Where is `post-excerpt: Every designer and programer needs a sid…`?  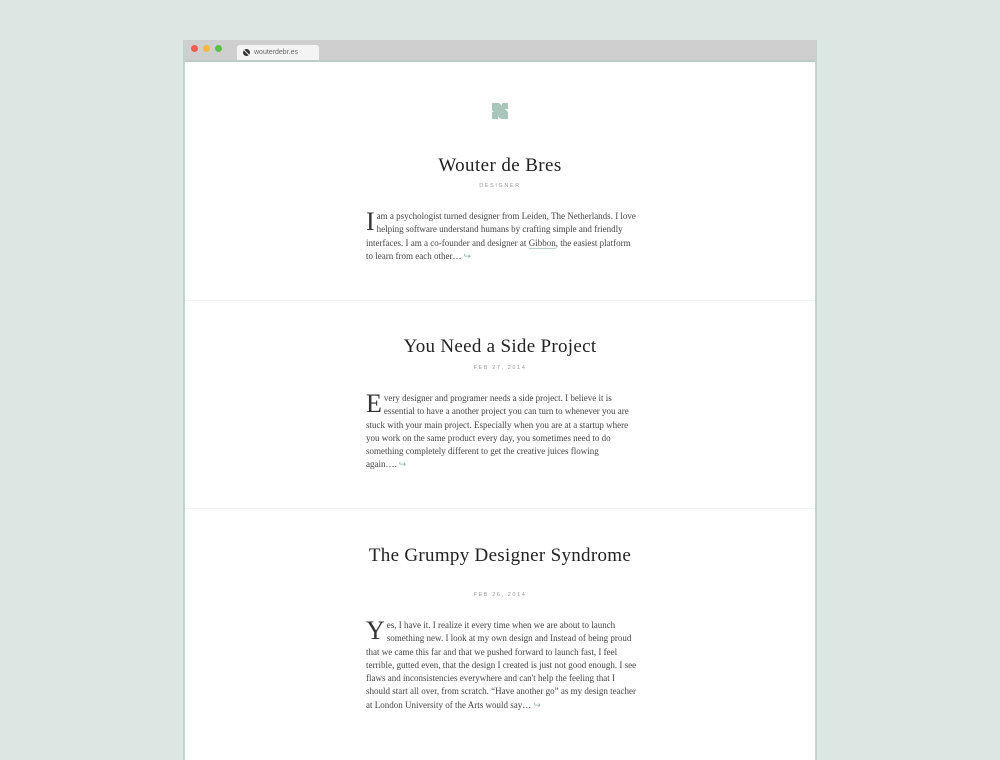
post-excerpt: Every designer and programer needs a sid… is located at coordinates (502, 431).